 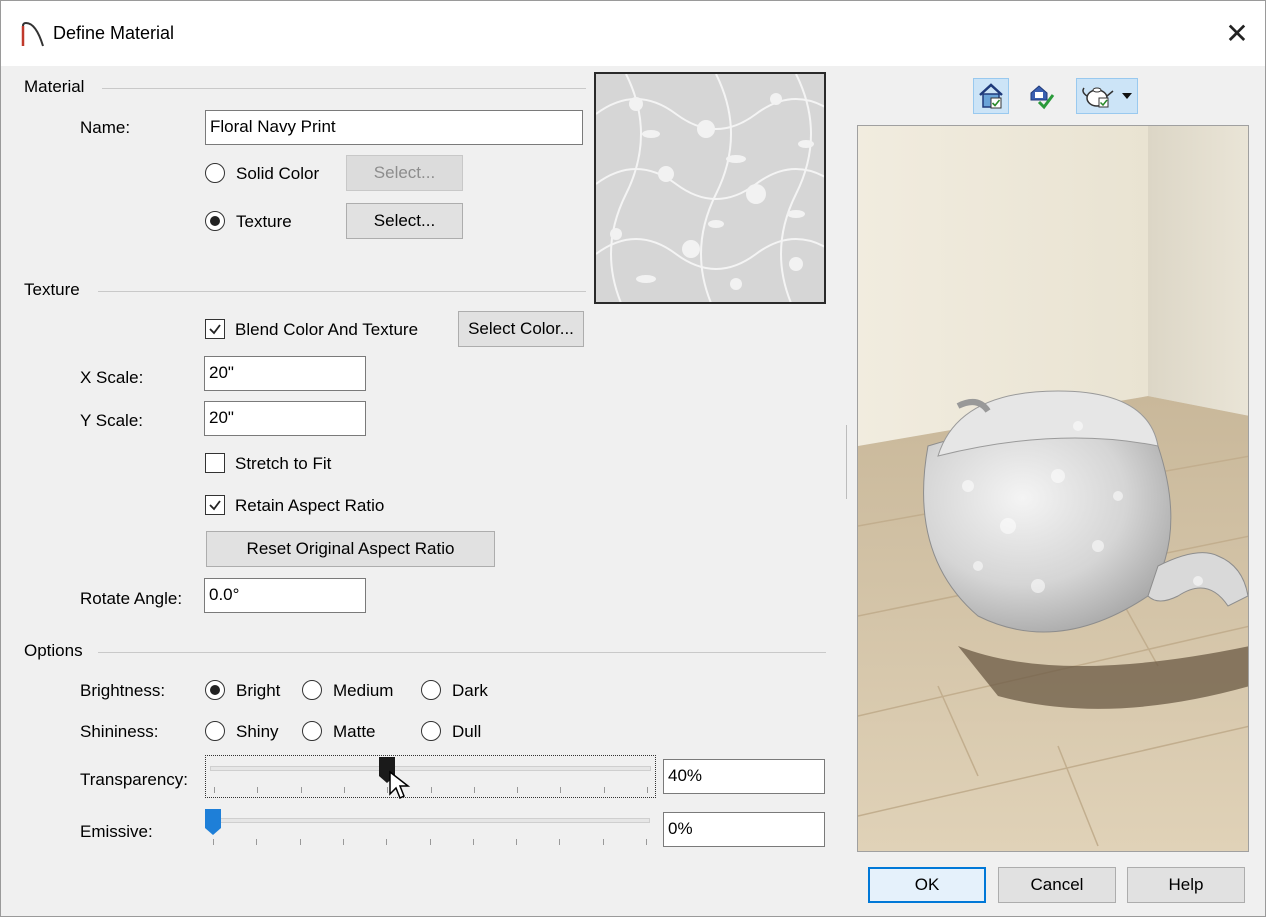 I want to click on reset-aspect-button: Reset Original Aspect Ratio, so click(x=350, y=549).